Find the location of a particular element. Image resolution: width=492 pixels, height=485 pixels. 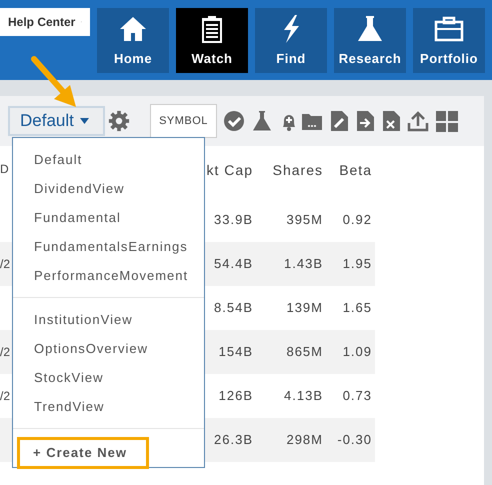

menu-item: Fundamental is located at coordinates (108, 217).